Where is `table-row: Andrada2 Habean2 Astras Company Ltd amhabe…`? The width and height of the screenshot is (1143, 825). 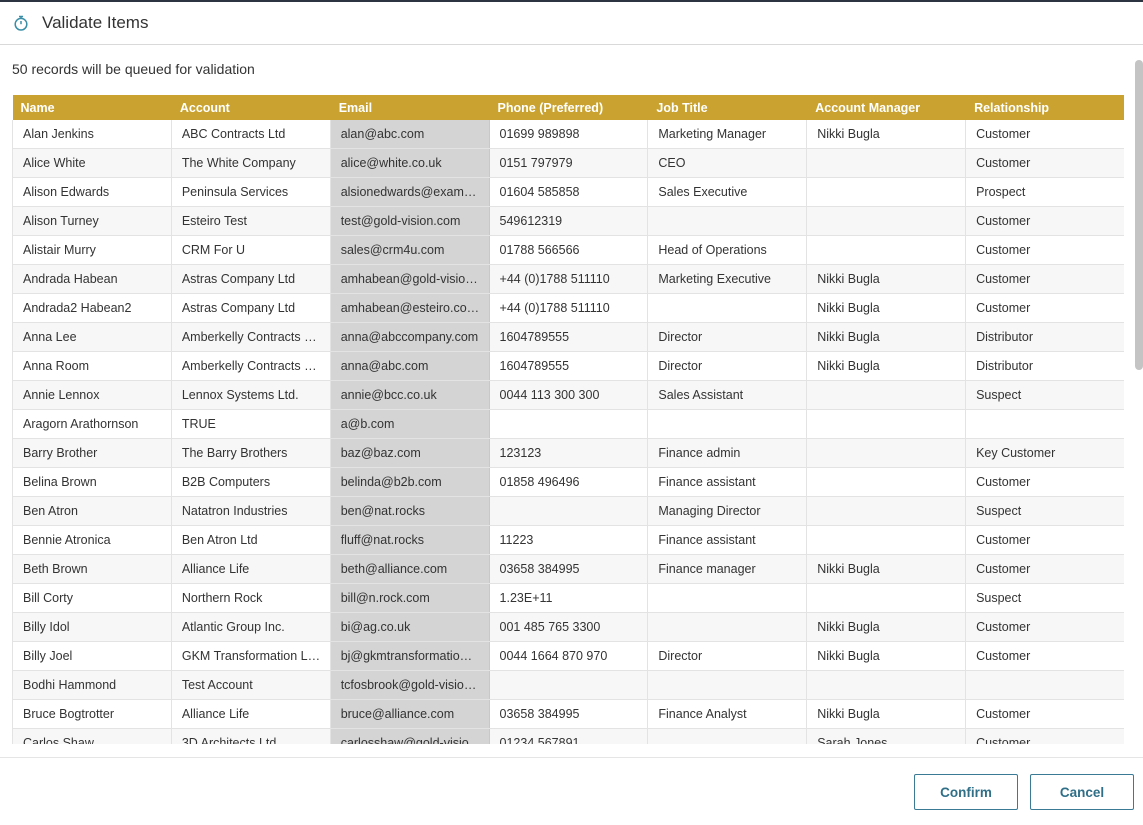
table-row: Andrada2 Habean2 Astras Company Ltd amhabe… is located at coordinates (568, 308).